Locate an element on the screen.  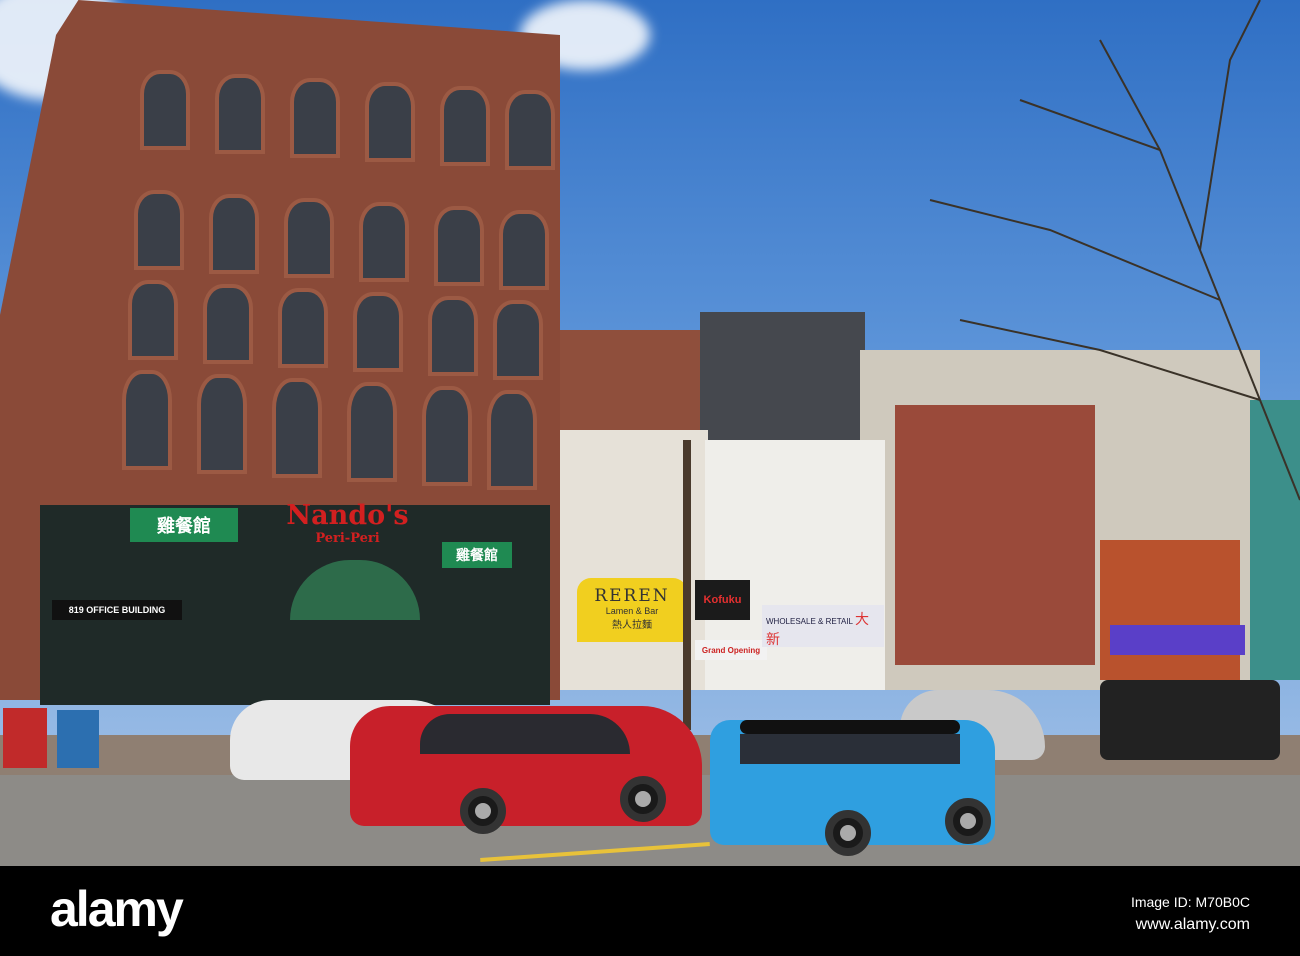
wholesale-sign: WHOLESALE & RETAIL 大新 is located at coordinates (823, 626).